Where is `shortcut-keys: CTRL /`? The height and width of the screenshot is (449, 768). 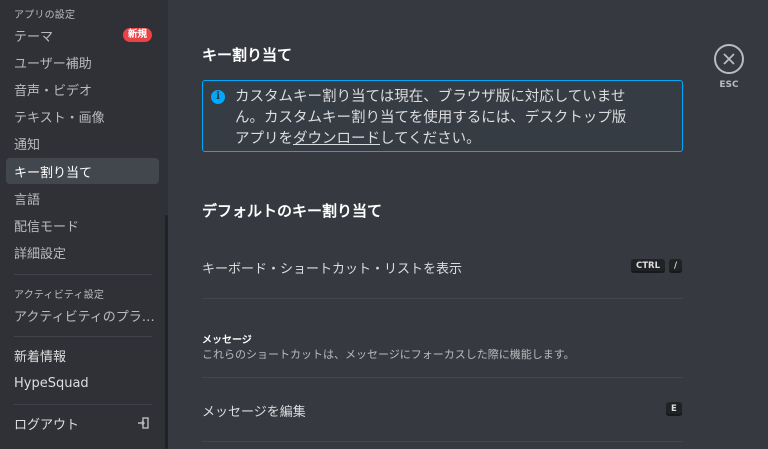
shortcut-keys: CTRL / is located at coordinates (657, 266).